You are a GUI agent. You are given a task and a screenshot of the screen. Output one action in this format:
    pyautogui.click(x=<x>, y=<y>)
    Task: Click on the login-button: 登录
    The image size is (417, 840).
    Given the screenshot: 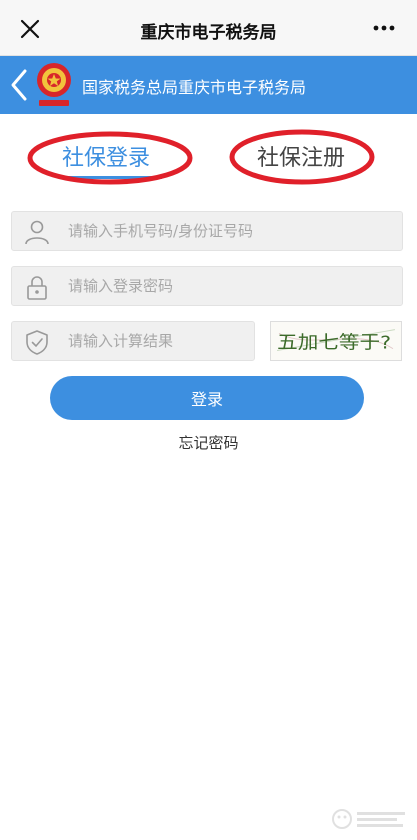 What is the action you would take?
    pyautogui.click(x=207, y=398)
    